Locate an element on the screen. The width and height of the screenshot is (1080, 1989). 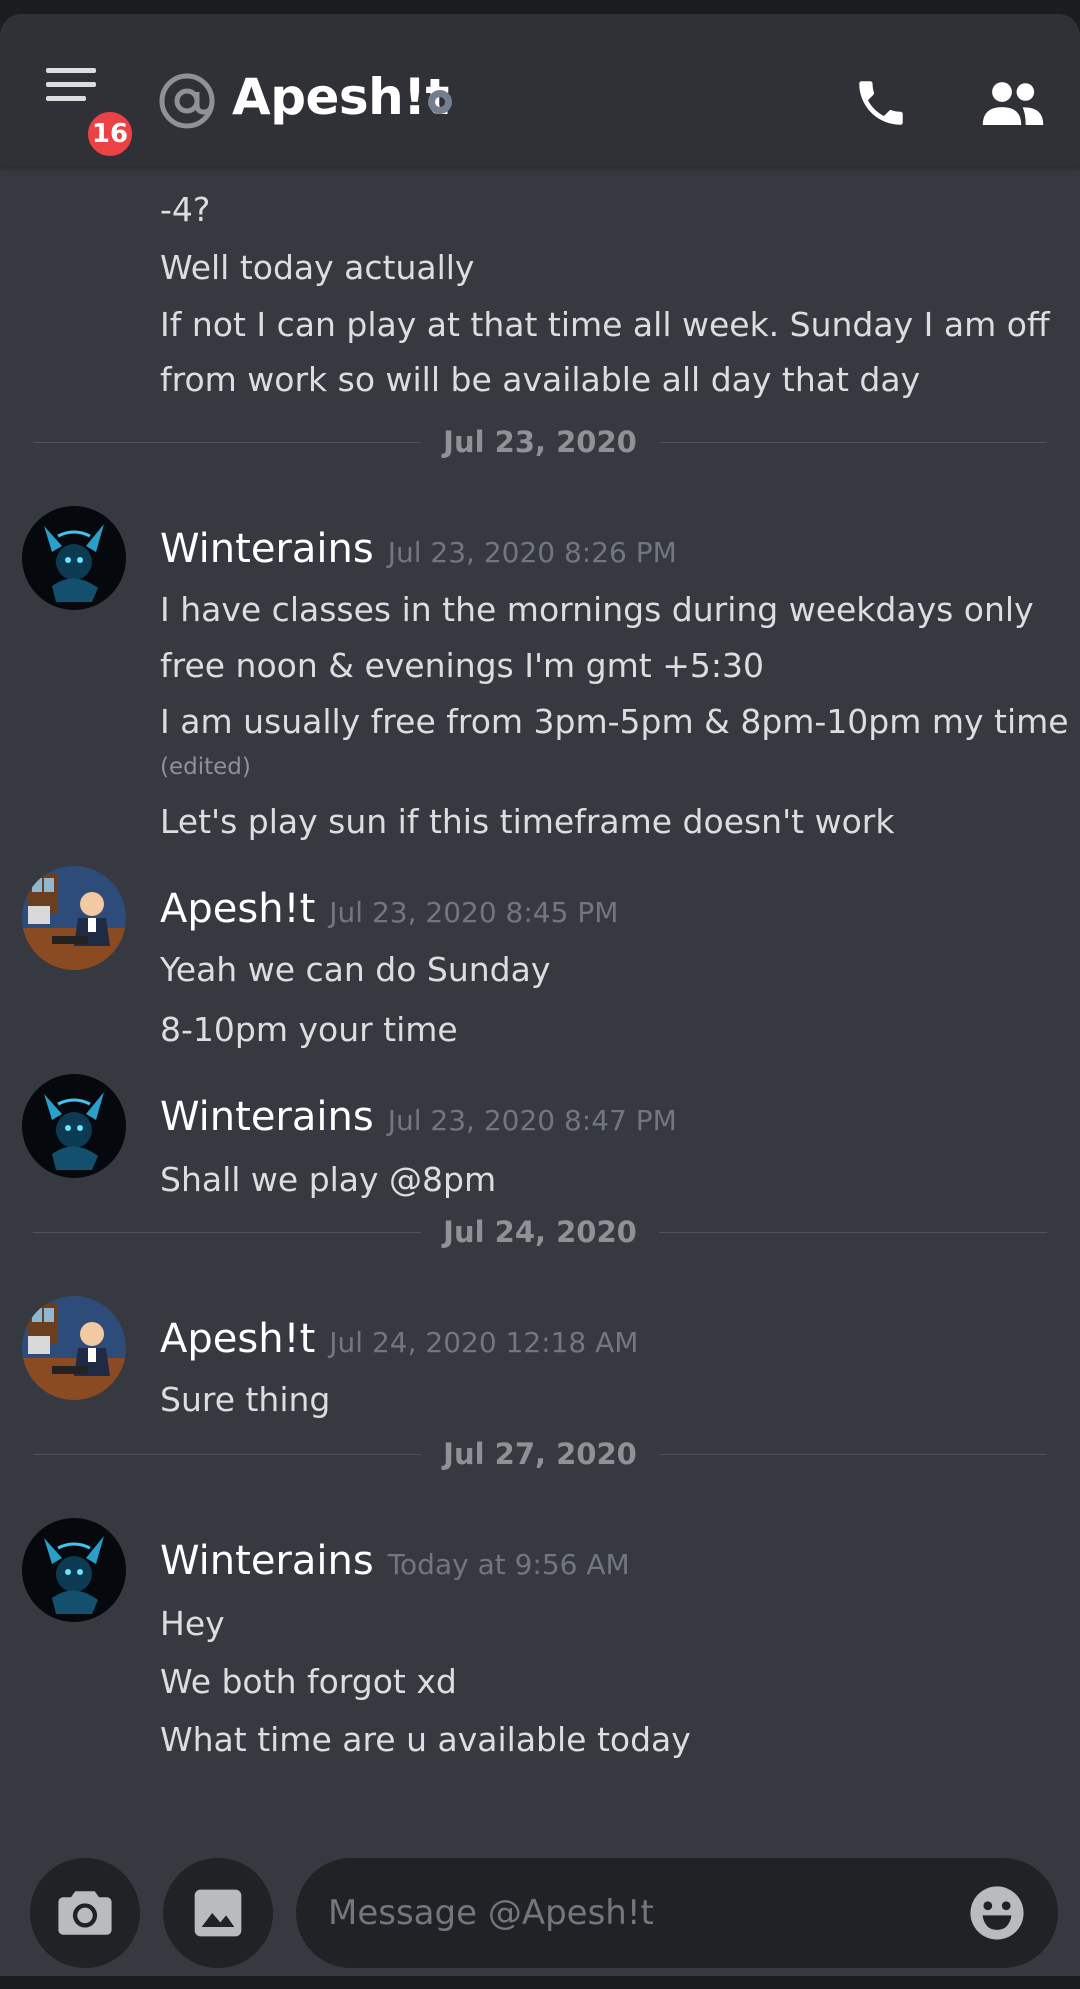
date-divider: Jul 27, 2020 is located at coordinates (540, 1454).